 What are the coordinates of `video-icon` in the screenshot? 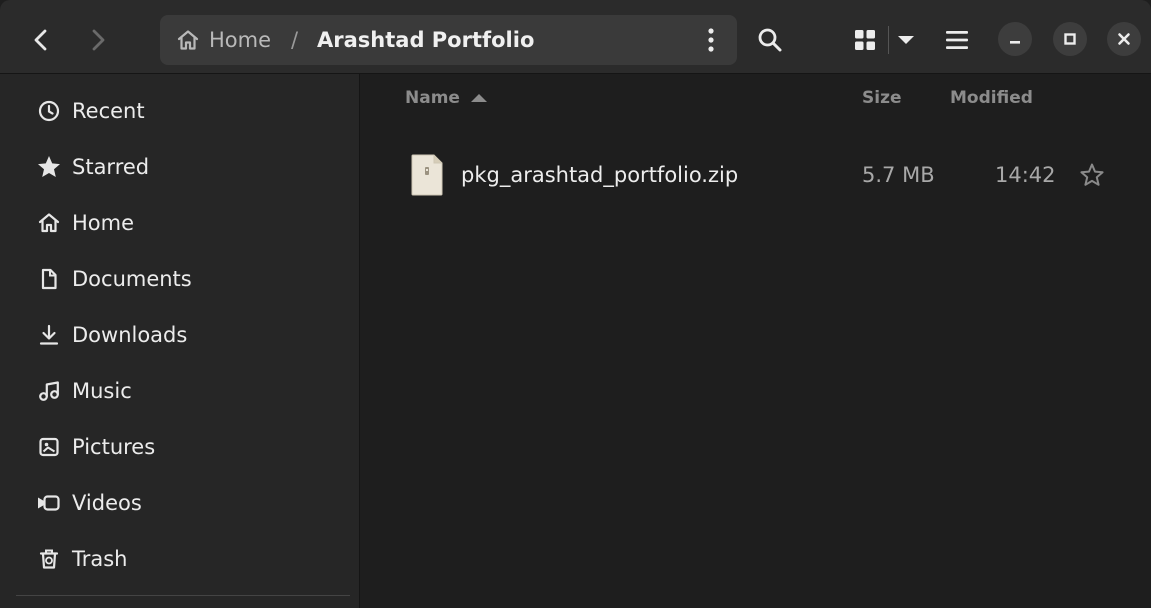 It's located at (49, 503).